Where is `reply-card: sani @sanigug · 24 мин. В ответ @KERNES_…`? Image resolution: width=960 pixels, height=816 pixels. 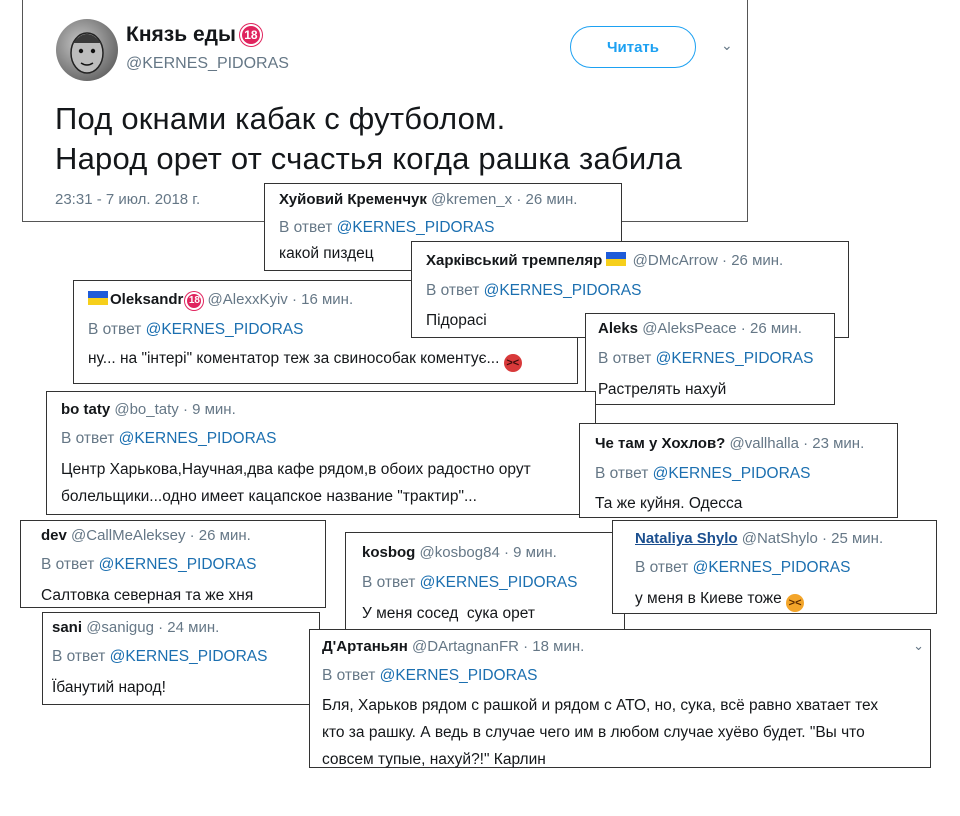 reply-card: sani @sanigug · 24 мин. В ответ @KERNES_… is located at coordinates (181, 658).